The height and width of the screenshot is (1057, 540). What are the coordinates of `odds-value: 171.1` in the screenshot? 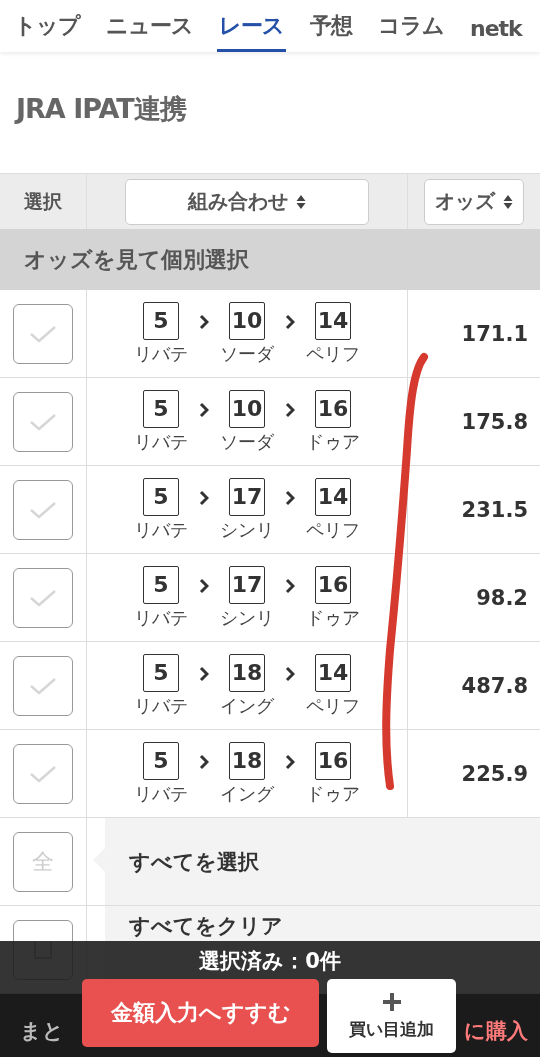 It's located at (494, 333).